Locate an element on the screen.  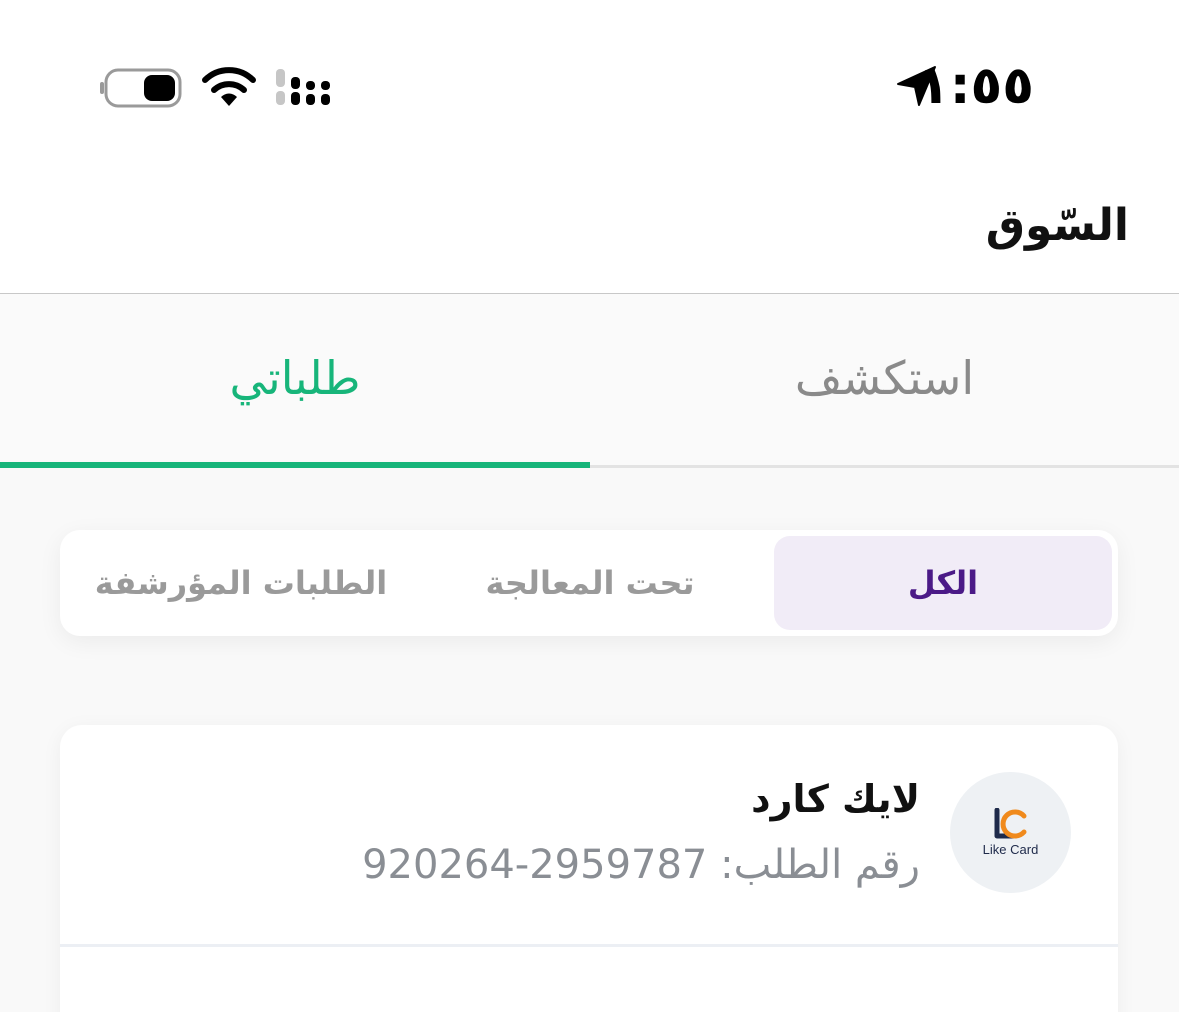
logo-text: Like Card is located at coordinates (1010, 849).